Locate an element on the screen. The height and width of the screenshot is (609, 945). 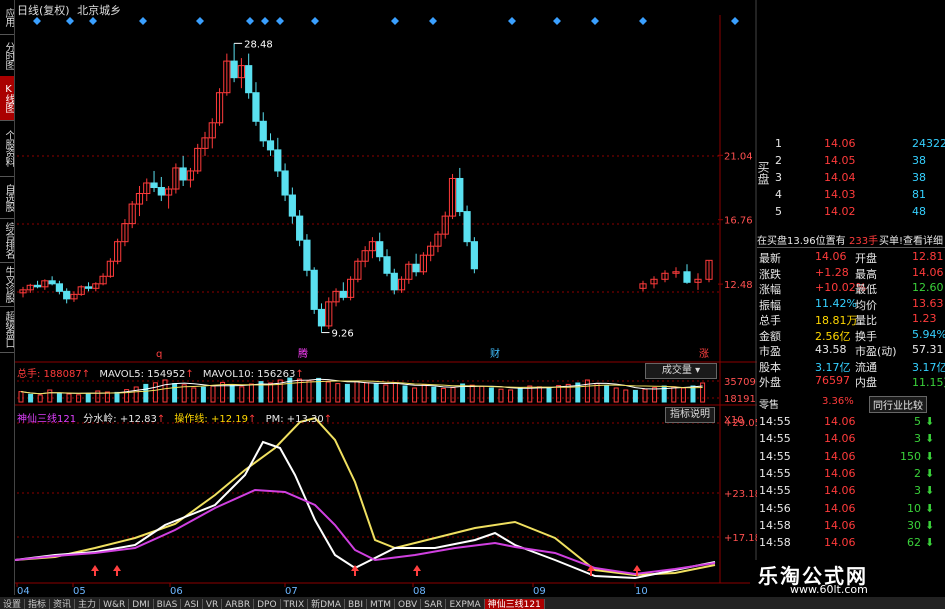
order-book-row: 2 14.05 38 is located at coordinates (851, 161).